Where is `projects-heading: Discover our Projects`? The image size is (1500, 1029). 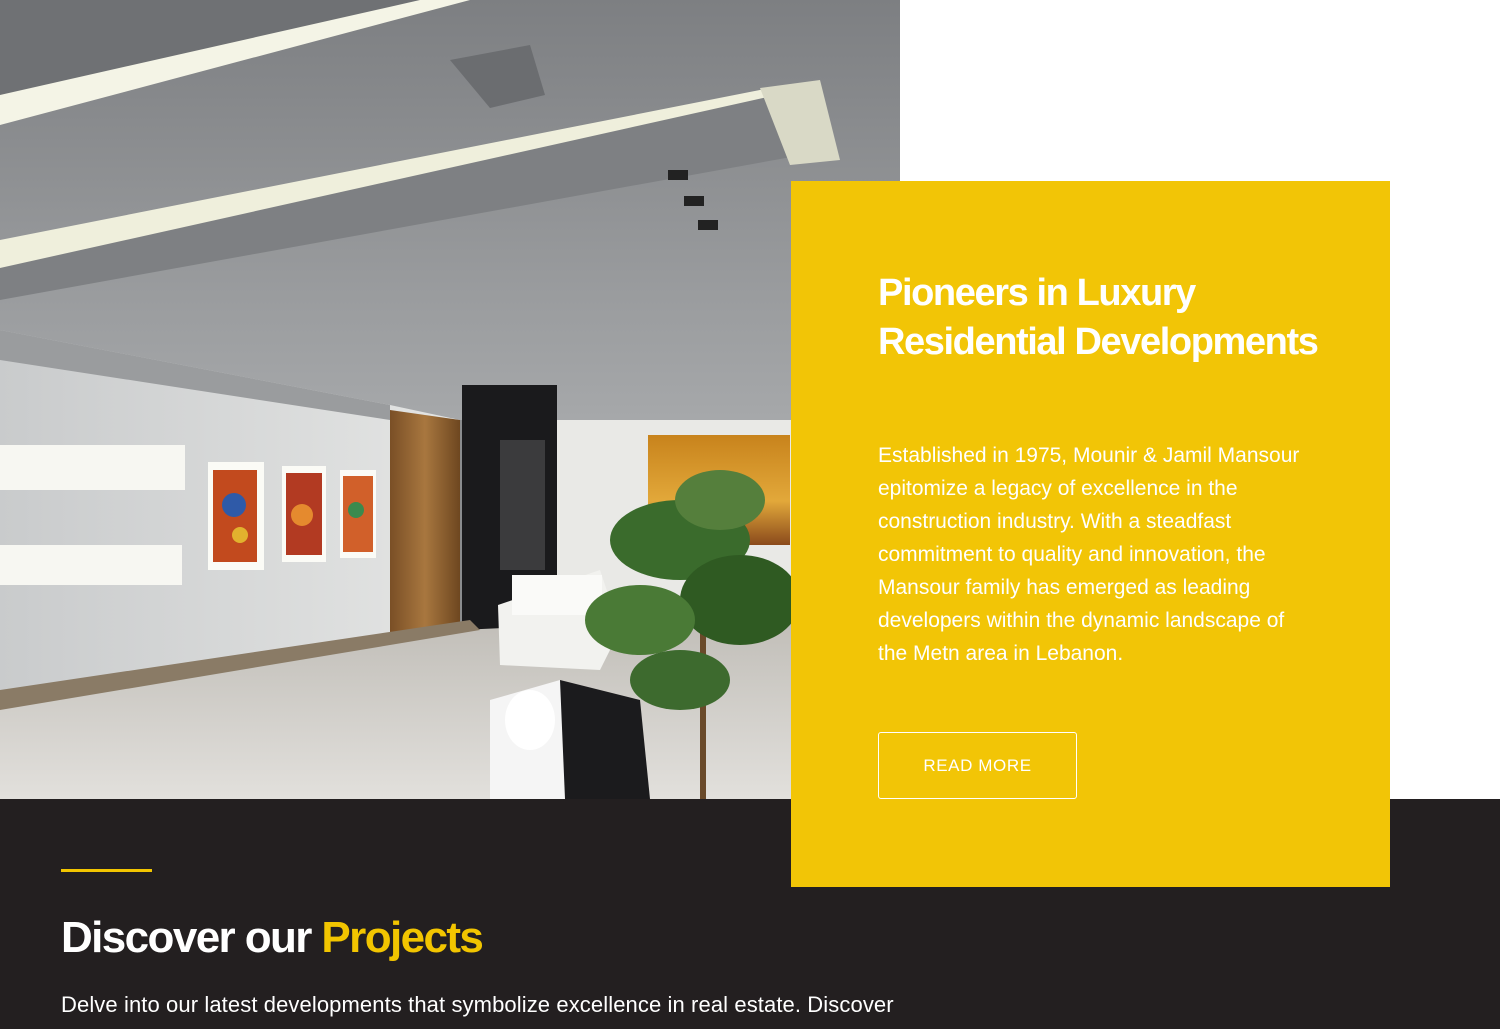 projects-heading: Discover our Projects is located at coordinates (272, 938).